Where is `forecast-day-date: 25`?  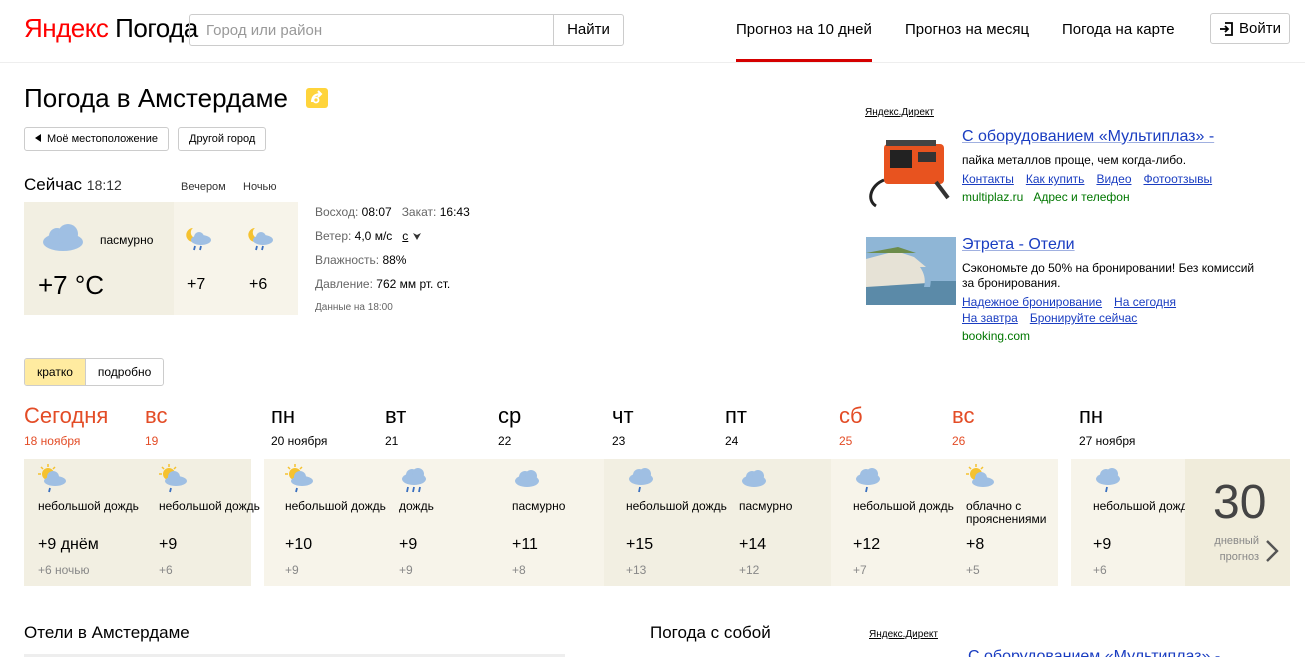
forecast-day-date: 25 is located at coordinates (846, 441).